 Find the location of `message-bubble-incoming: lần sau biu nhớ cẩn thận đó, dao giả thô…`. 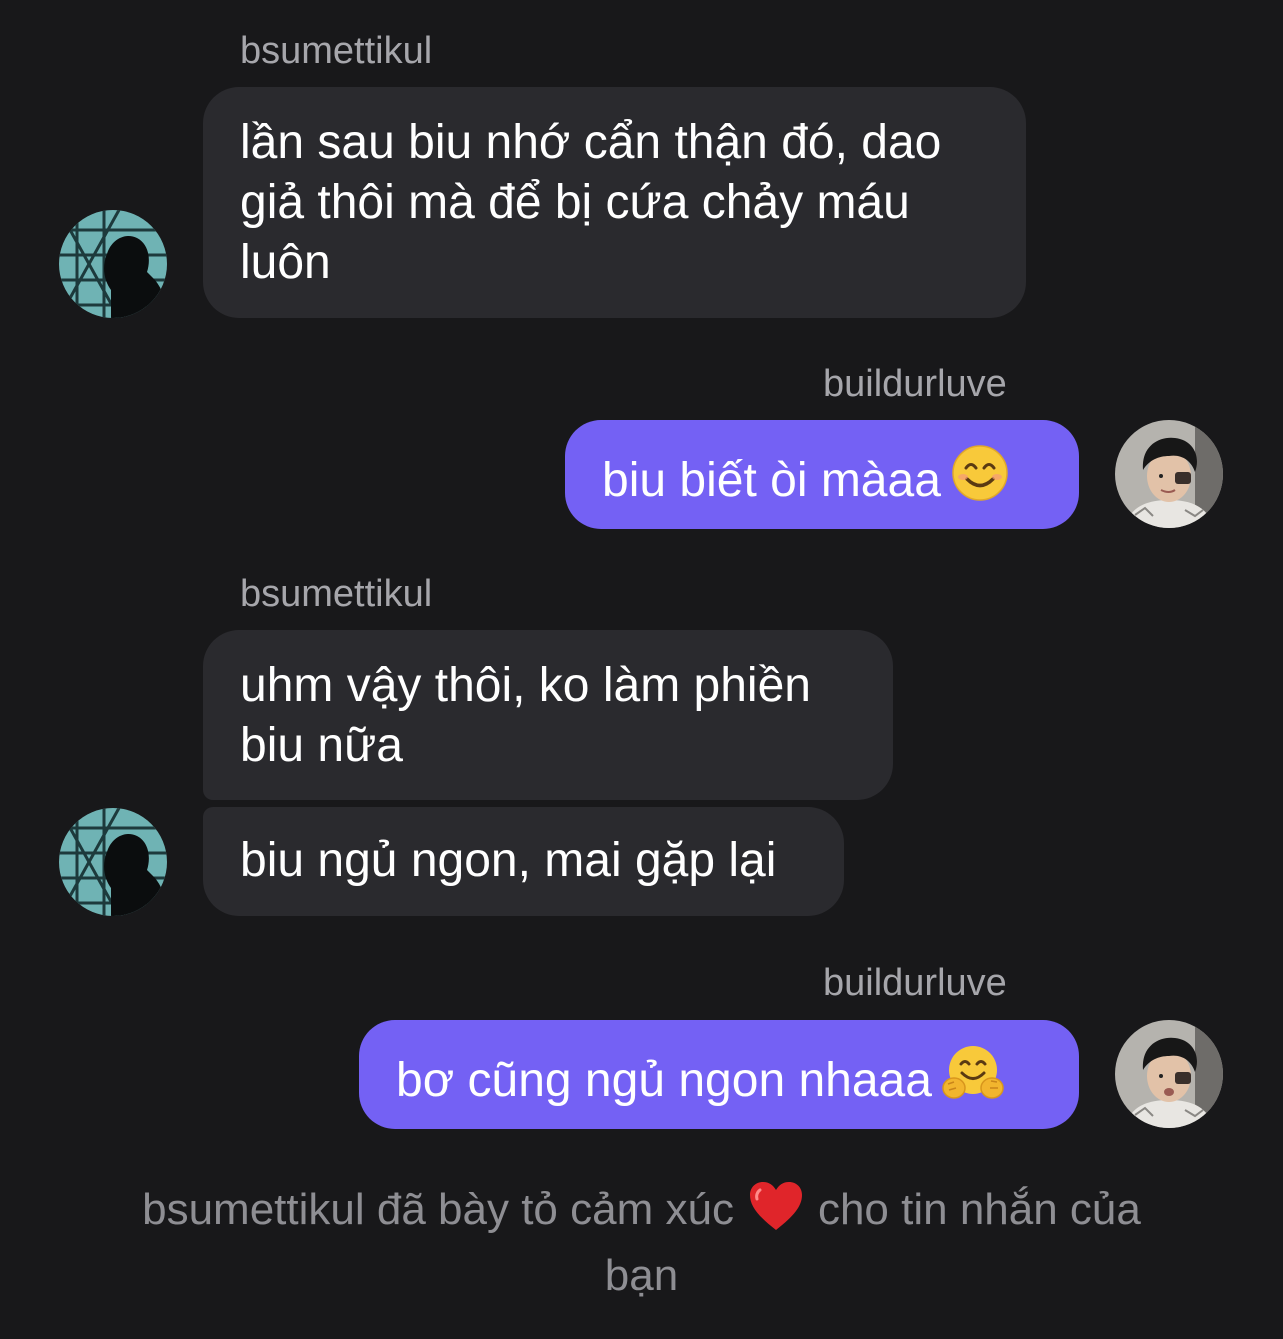

message-bubble-incoming: lần sau biu nhớ cẩn thận đó, dao giả thô… is located at coordinates (614, 202).